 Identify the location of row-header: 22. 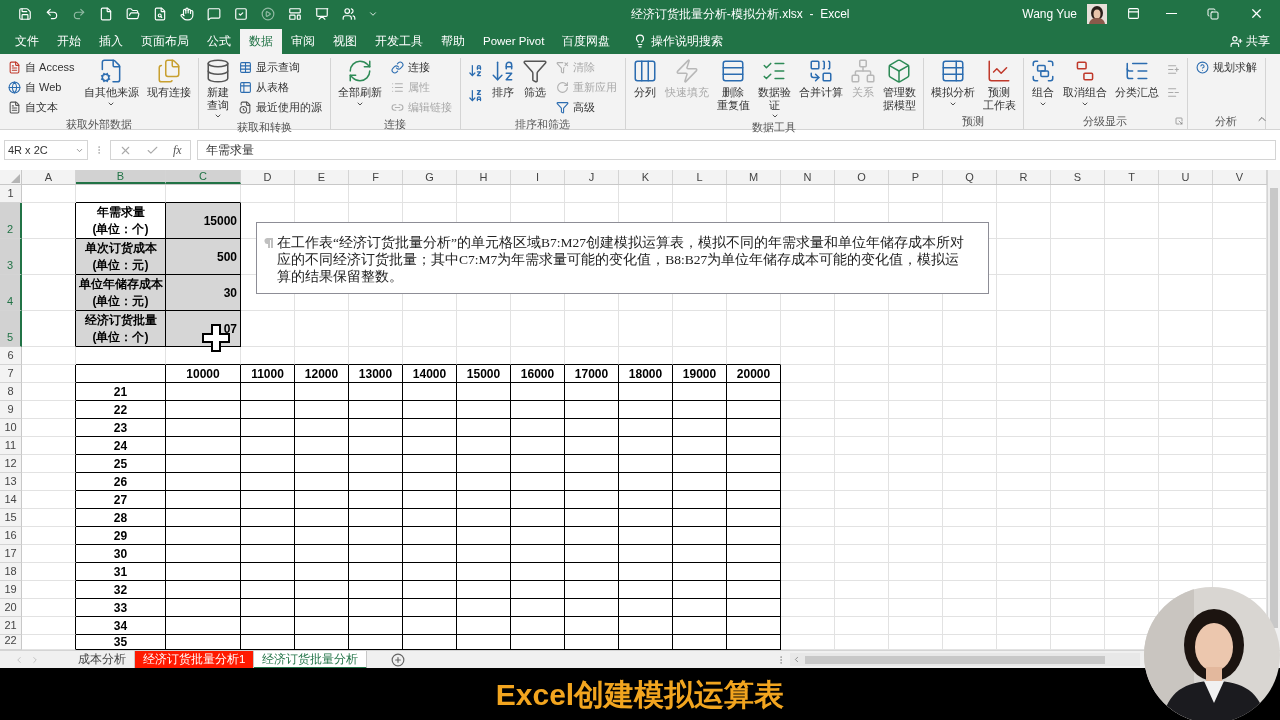
(11, 642).